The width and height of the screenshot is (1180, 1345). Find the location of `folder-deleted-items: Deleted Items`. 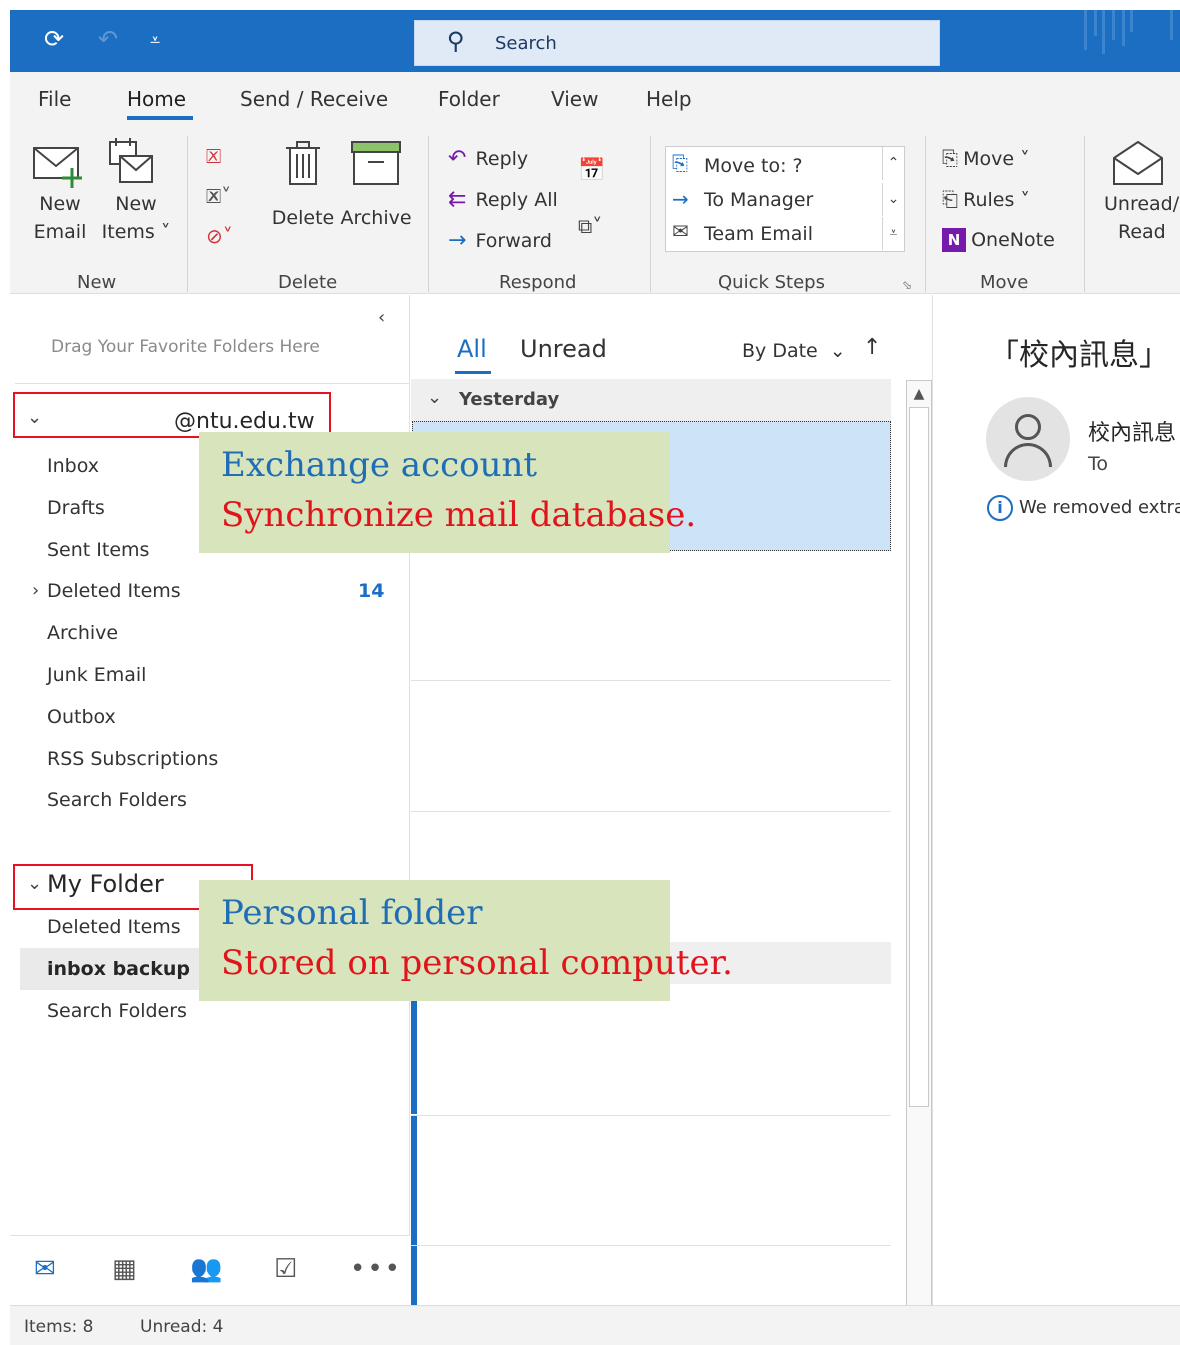

folder-deleted-items: Deleted Items is located at coordinates (114, 591).